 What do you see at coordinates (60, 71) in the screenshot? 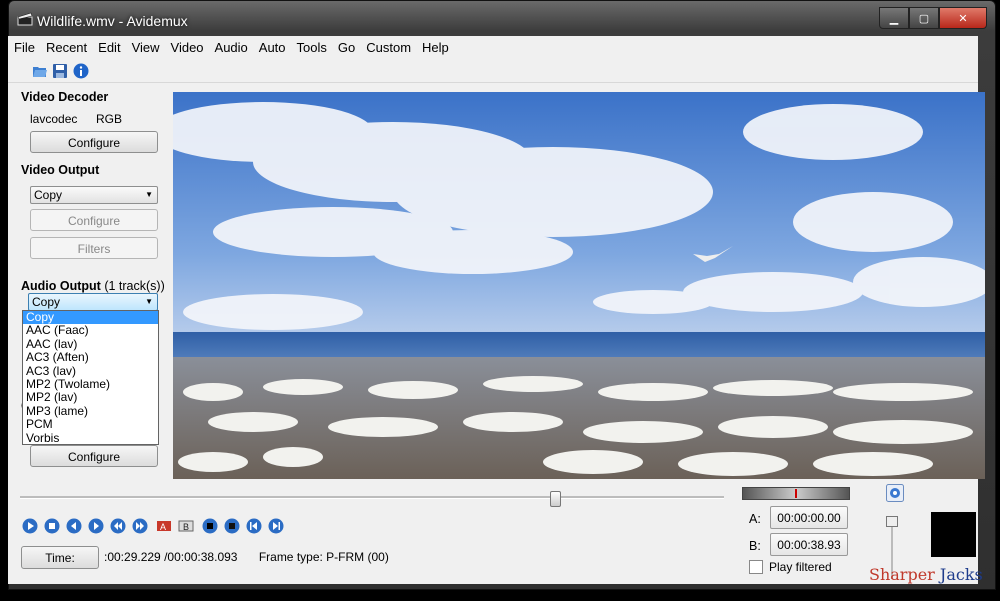
I see `save-icon` at bounding box center [60, 71].